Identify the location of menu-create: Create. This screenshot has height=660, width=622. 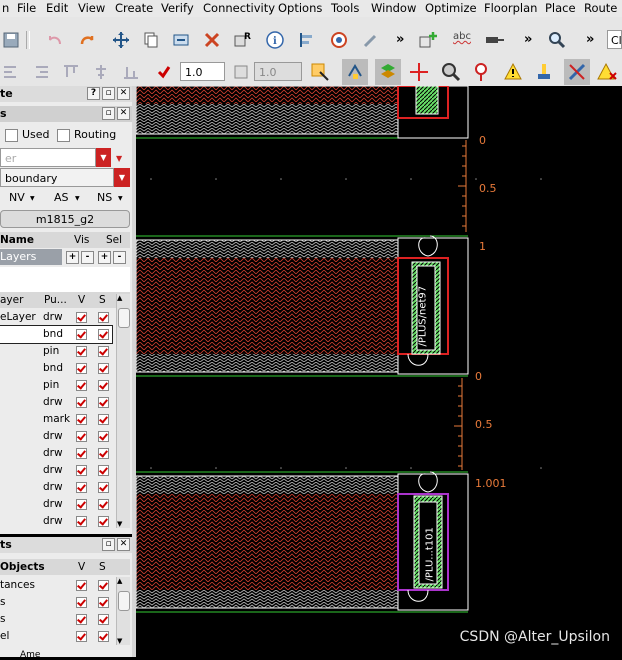
(134, 8).